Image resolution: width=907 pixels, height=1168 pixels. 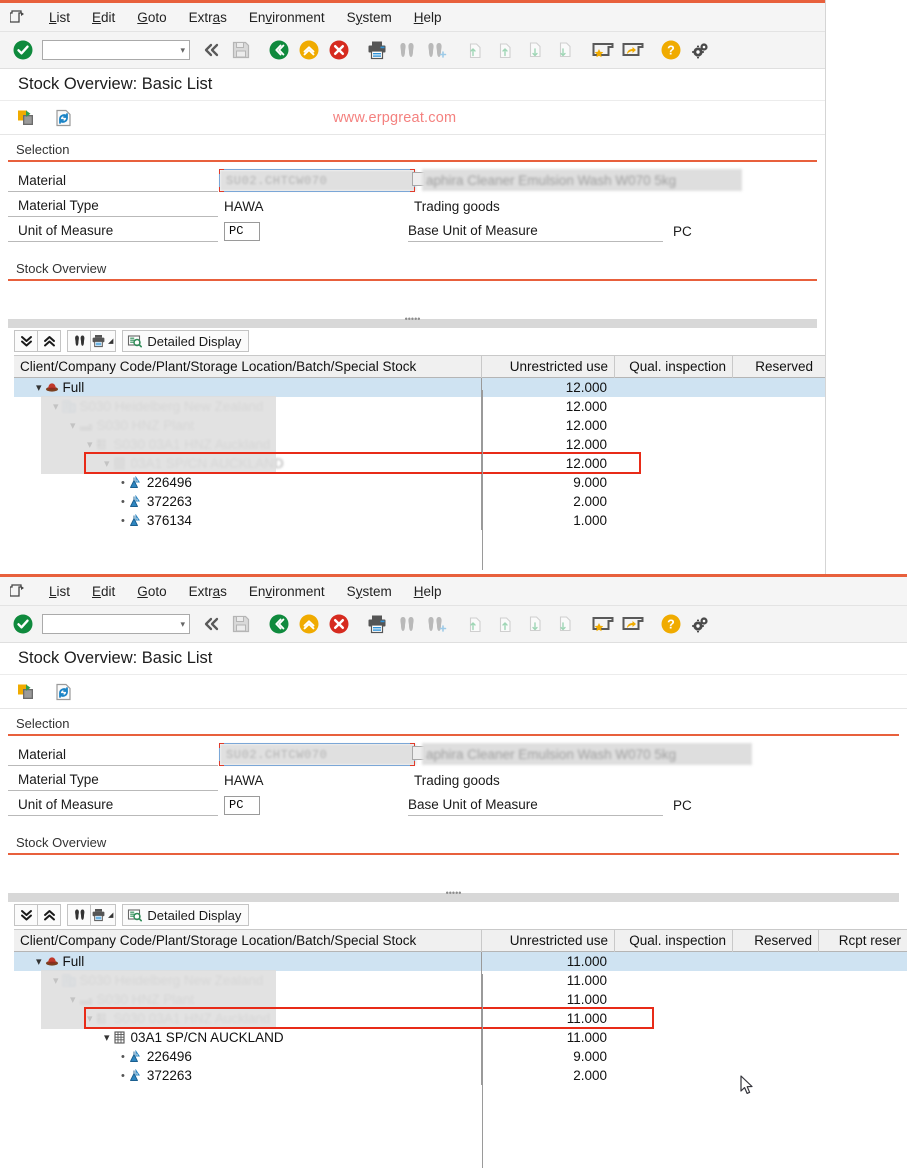 I want to click on column-header-rcpt-reserved: Rcpt reser, so click(x=863, y=941).